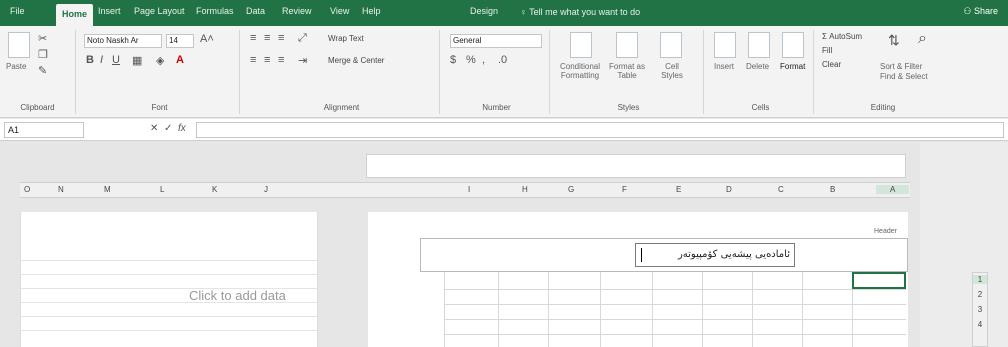 The image size is (1008, 347). What do you see at coordinates (757, 66) in the screenshot?
I see `delete-button: Delete` at bounding box center [757, 66].